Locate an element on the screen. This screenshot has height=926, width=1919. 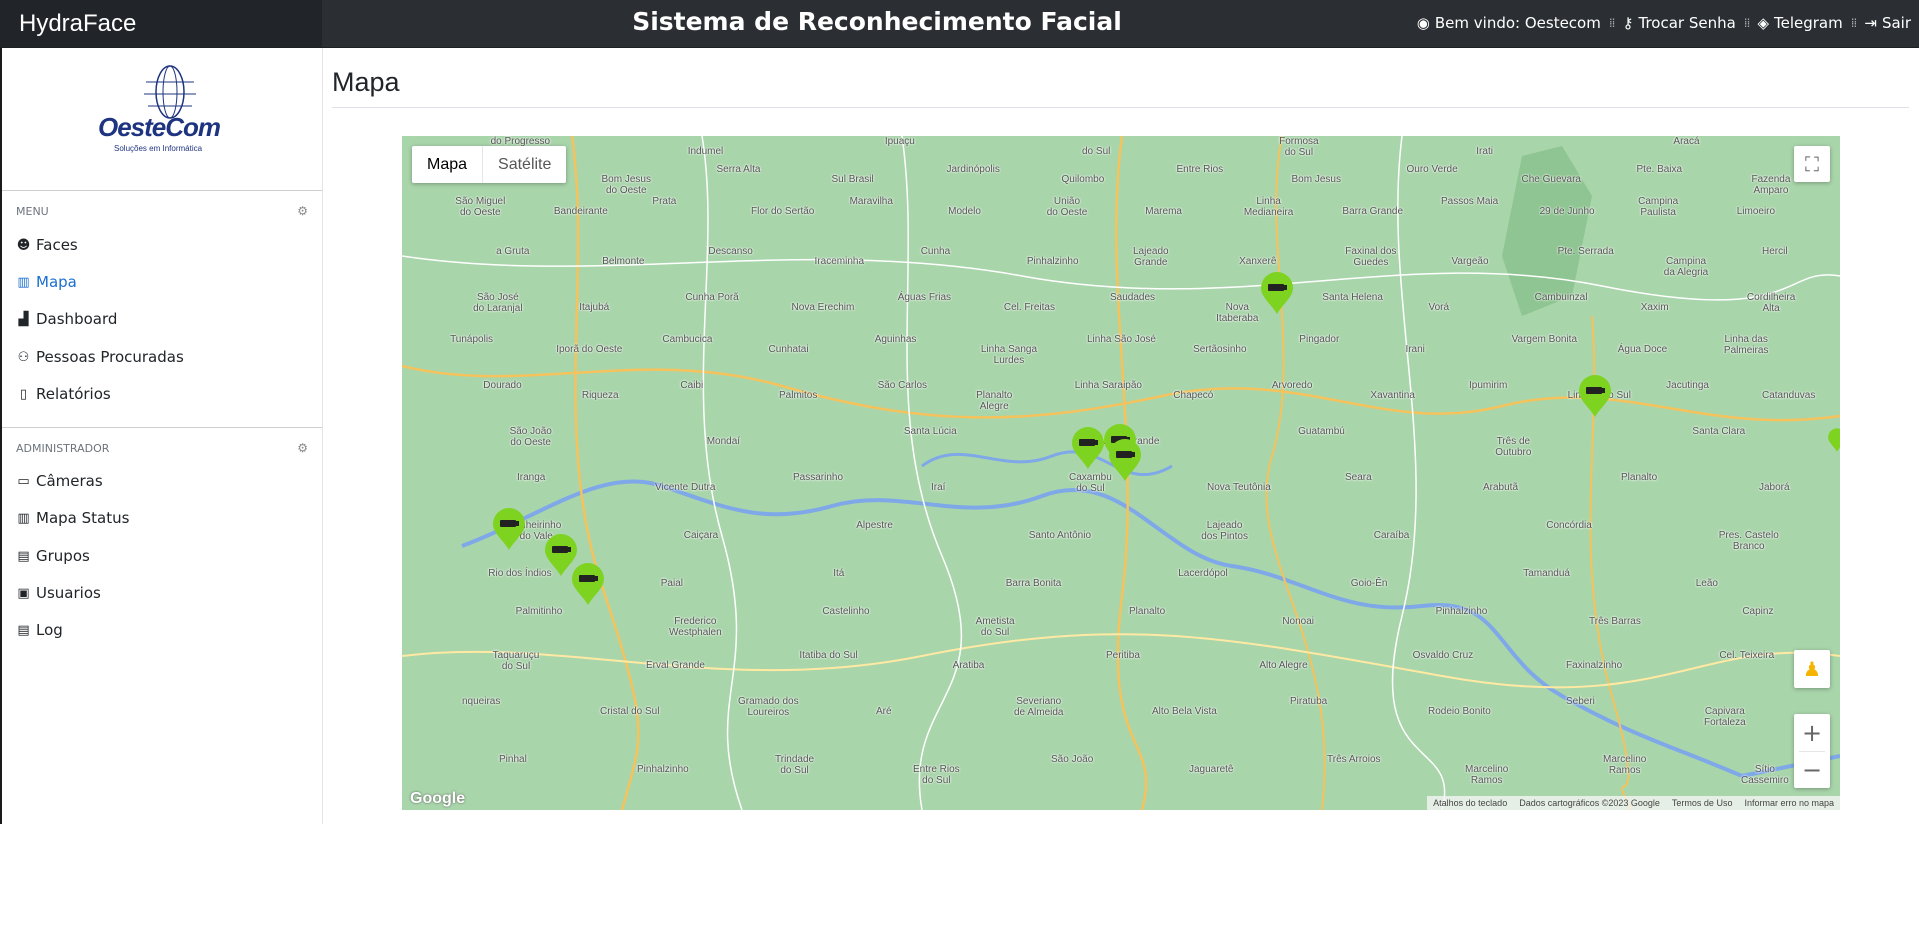
map-city-label: Sertãosinho is located at coordinates (1220, 349).